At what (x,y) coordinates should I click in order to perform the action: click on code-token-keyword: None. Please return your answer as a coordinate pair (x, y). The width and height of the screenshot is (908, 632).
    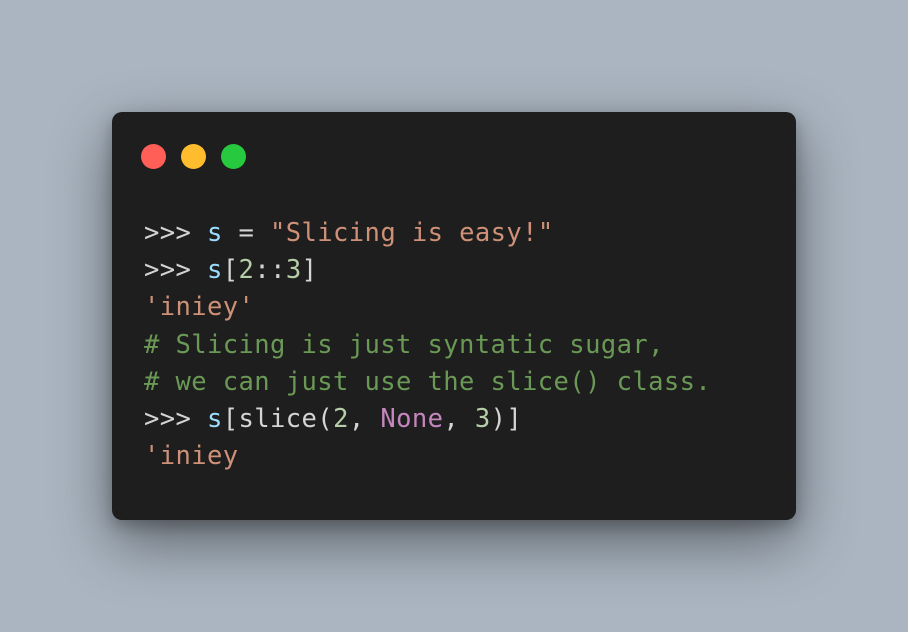
    Looking at the image, I should click on (412, 418).